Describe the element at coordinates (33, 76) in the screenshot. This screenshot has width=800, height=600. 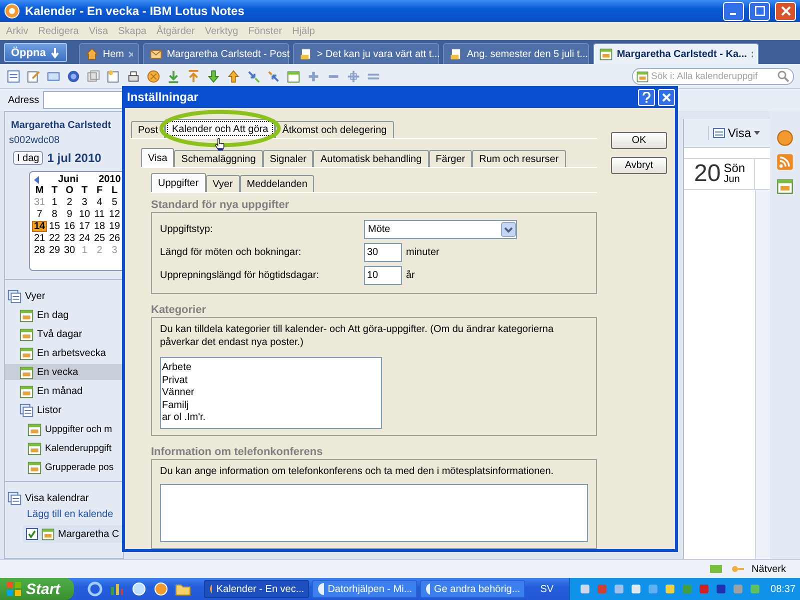
I see `edit-icon` at that location.